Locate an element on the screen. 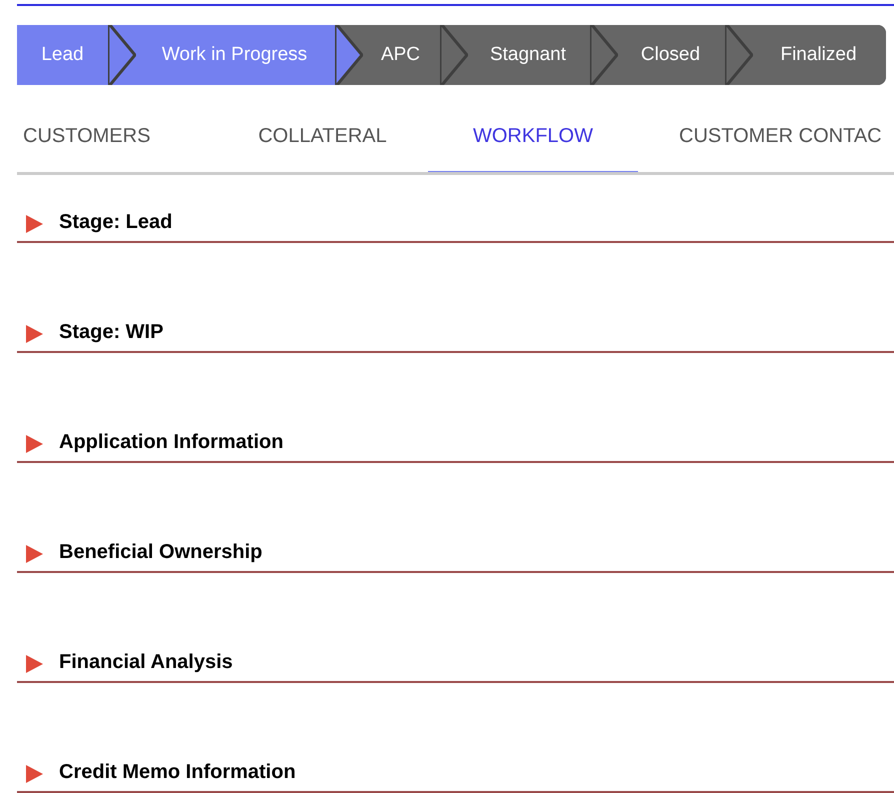 The width and height of the screenshot is (894, 793). section-header: Financial Analysis is located at coordinates (455, 663).